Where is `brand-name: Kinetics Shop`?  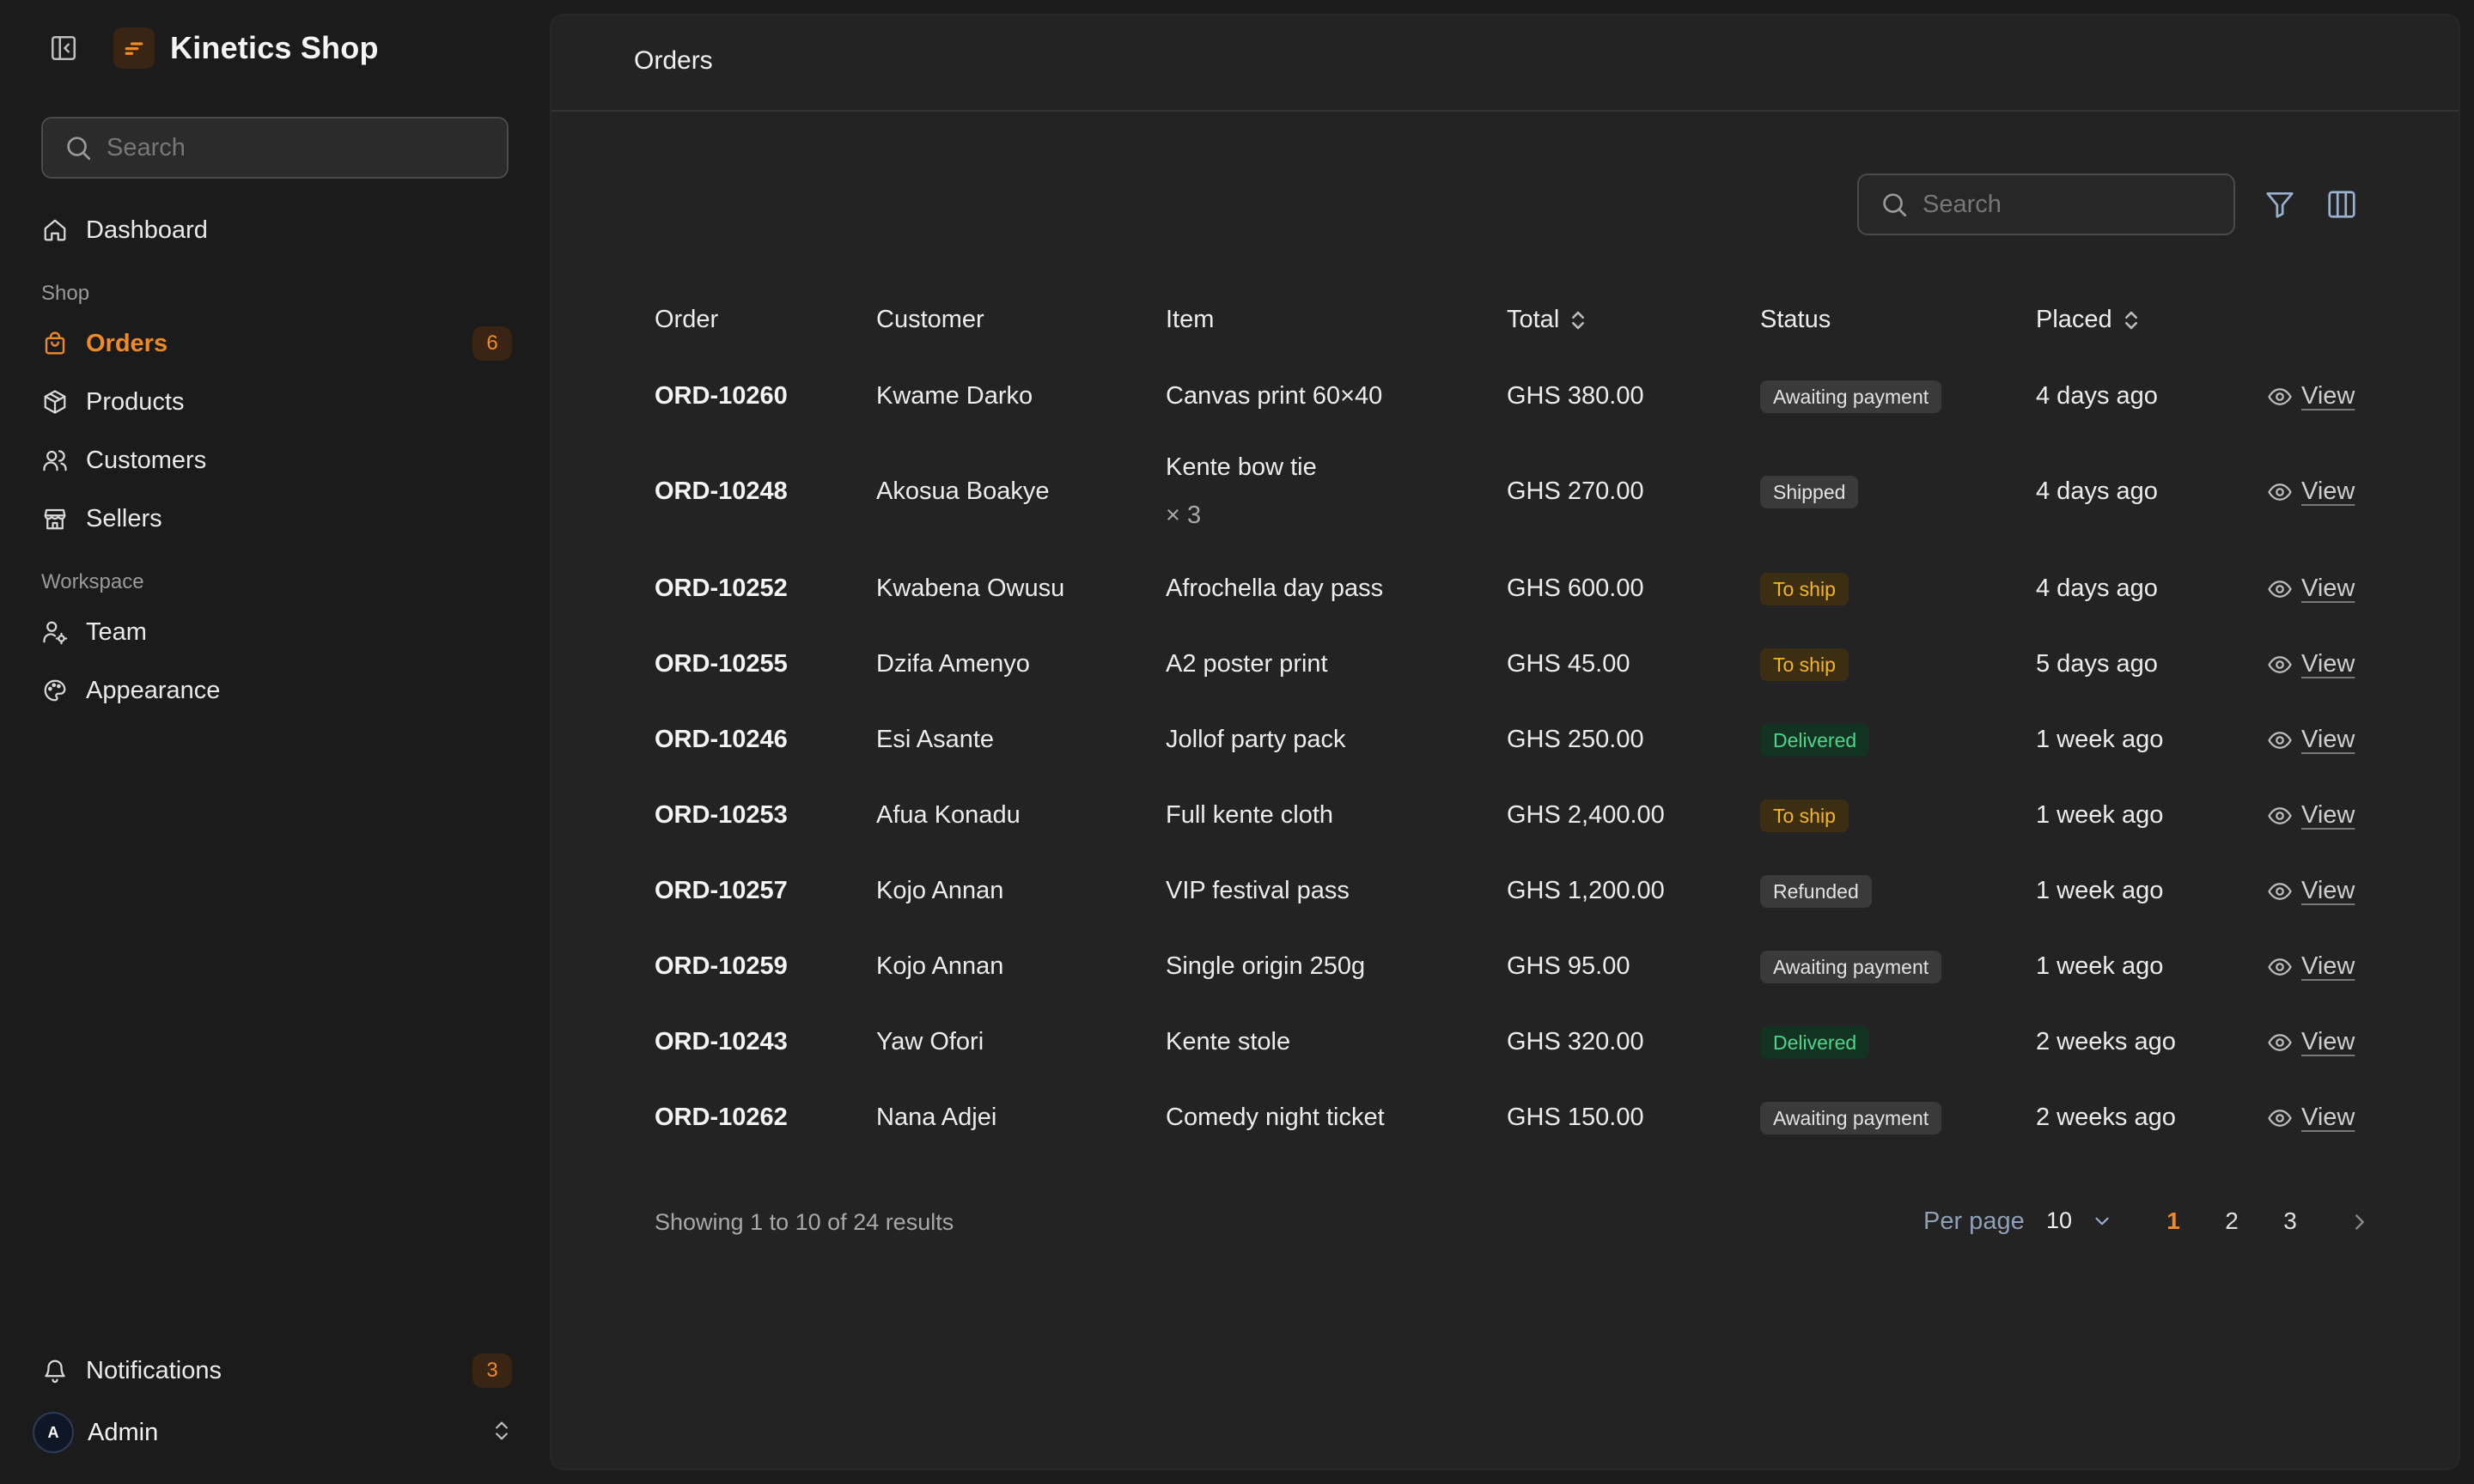 brand-name: Kinetics Shop is located at coordinates (274, 47).